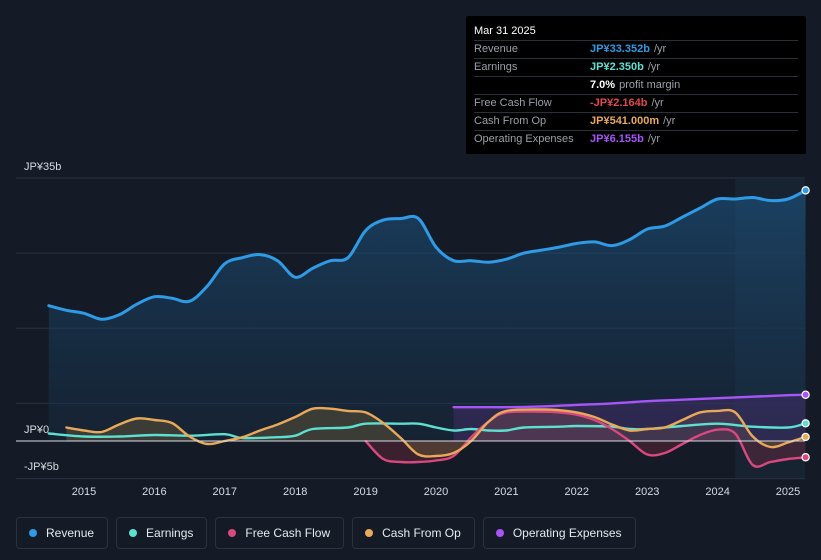 The image size is (821, 560). What do you see at coordinates (365, 492) in the screenshot?
I see `x-tick-label: 2019` at bounding box center [365, 492].